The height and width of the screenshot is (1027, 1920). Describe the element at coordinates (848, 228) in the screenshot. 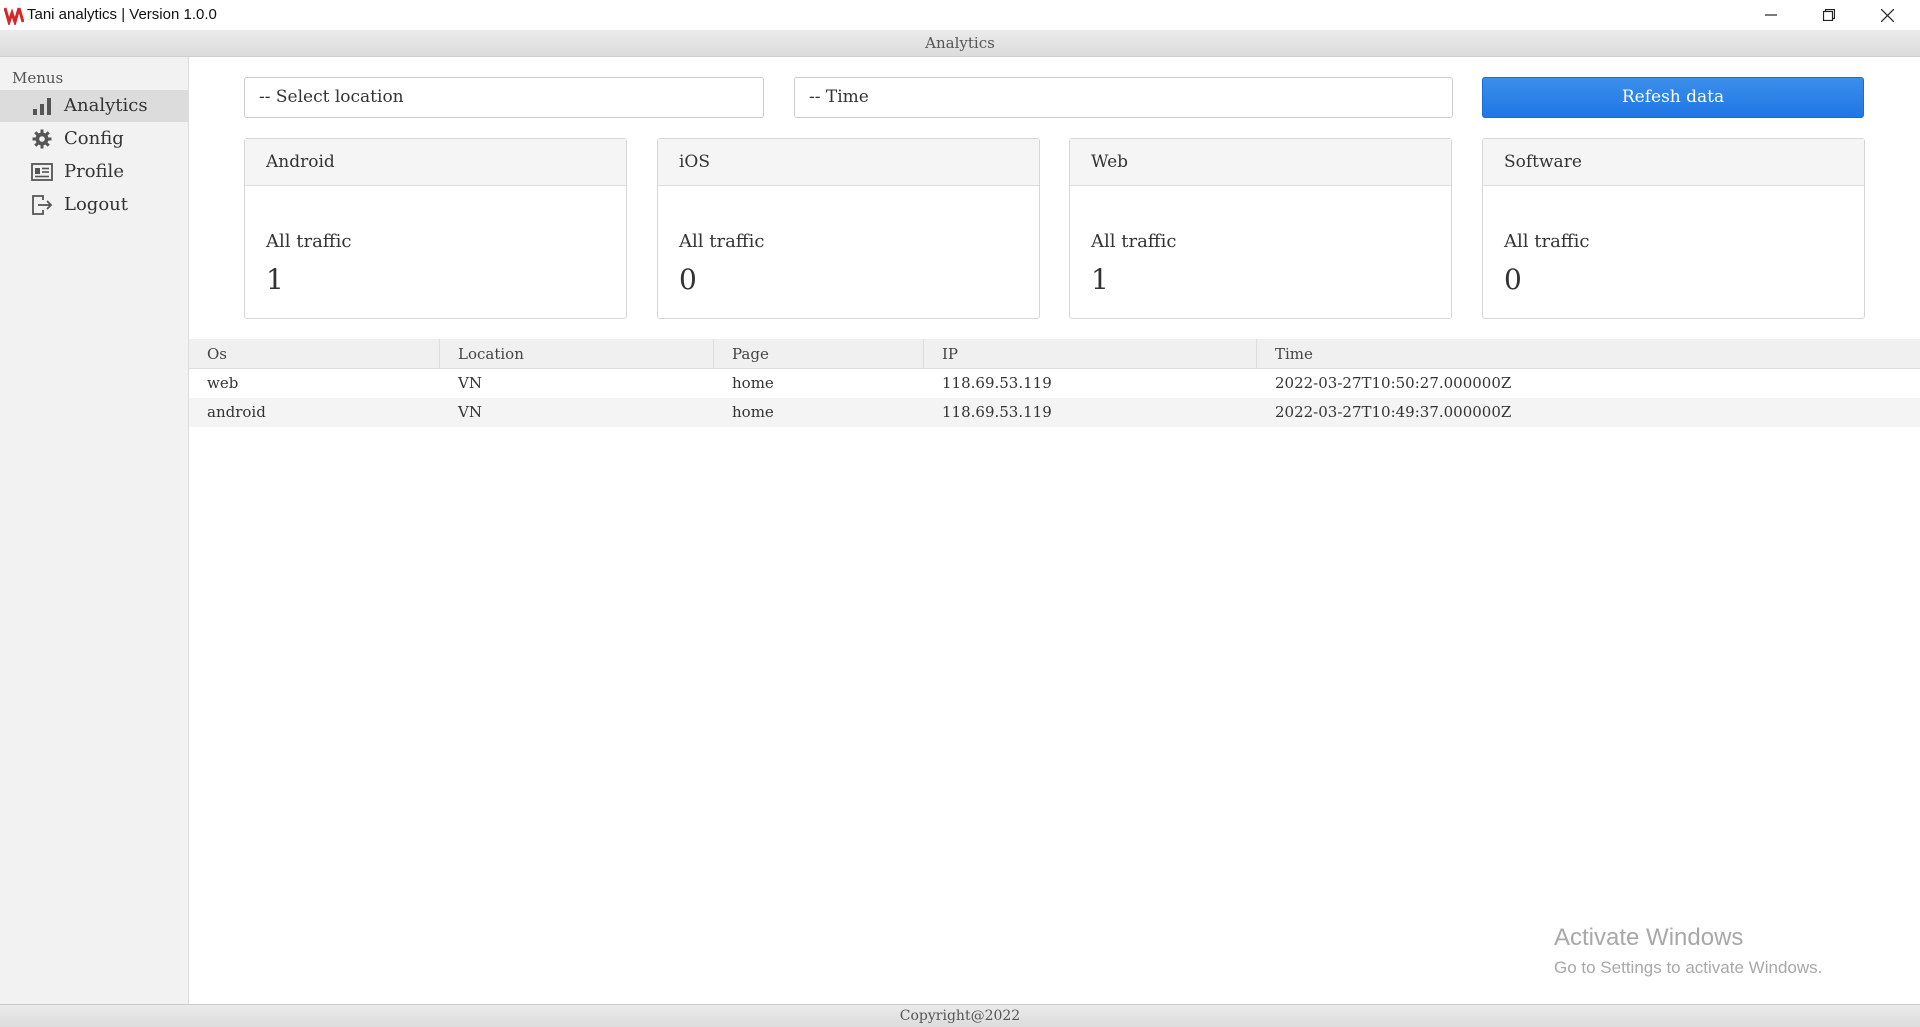

I see `ios-traffic-card: iOS All traffic 0` at that location.